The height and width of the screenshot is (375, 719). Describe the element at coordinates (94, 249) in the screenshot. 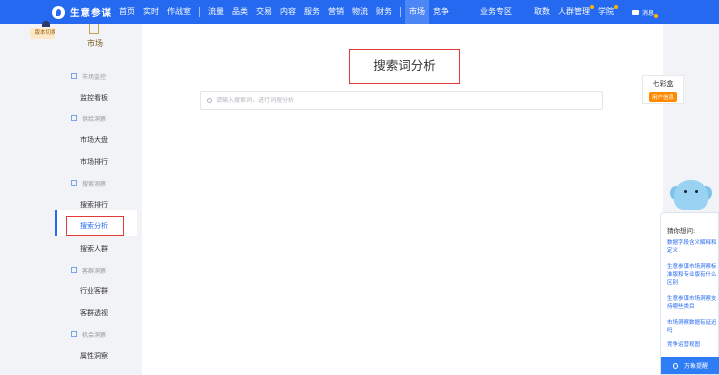

I see `sidebar-item-search-crowd: 搜索人群` at that location.